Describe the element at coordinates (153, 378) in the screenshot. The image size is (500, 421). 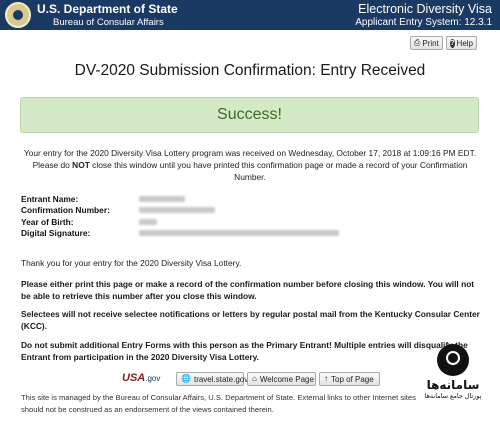
I see `usa-gov-logo-suffix: .gov` at that location.